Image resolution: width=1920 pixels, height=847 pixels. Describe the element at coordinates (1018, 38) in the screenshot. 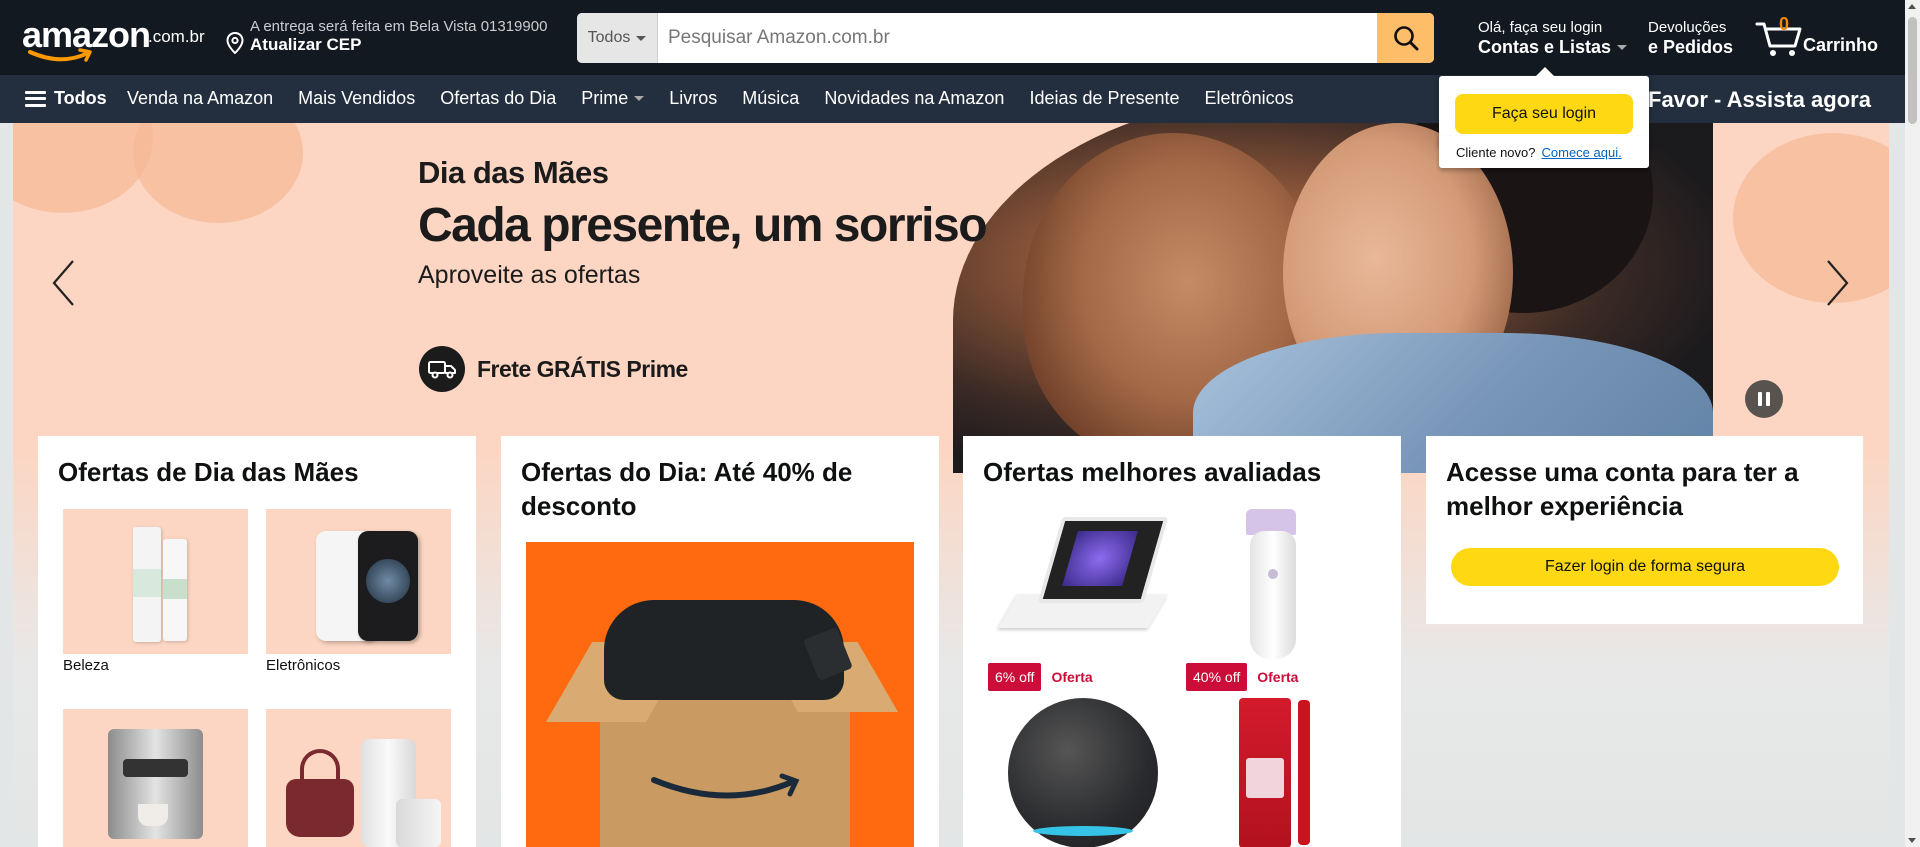

I see `search-input` at that location.